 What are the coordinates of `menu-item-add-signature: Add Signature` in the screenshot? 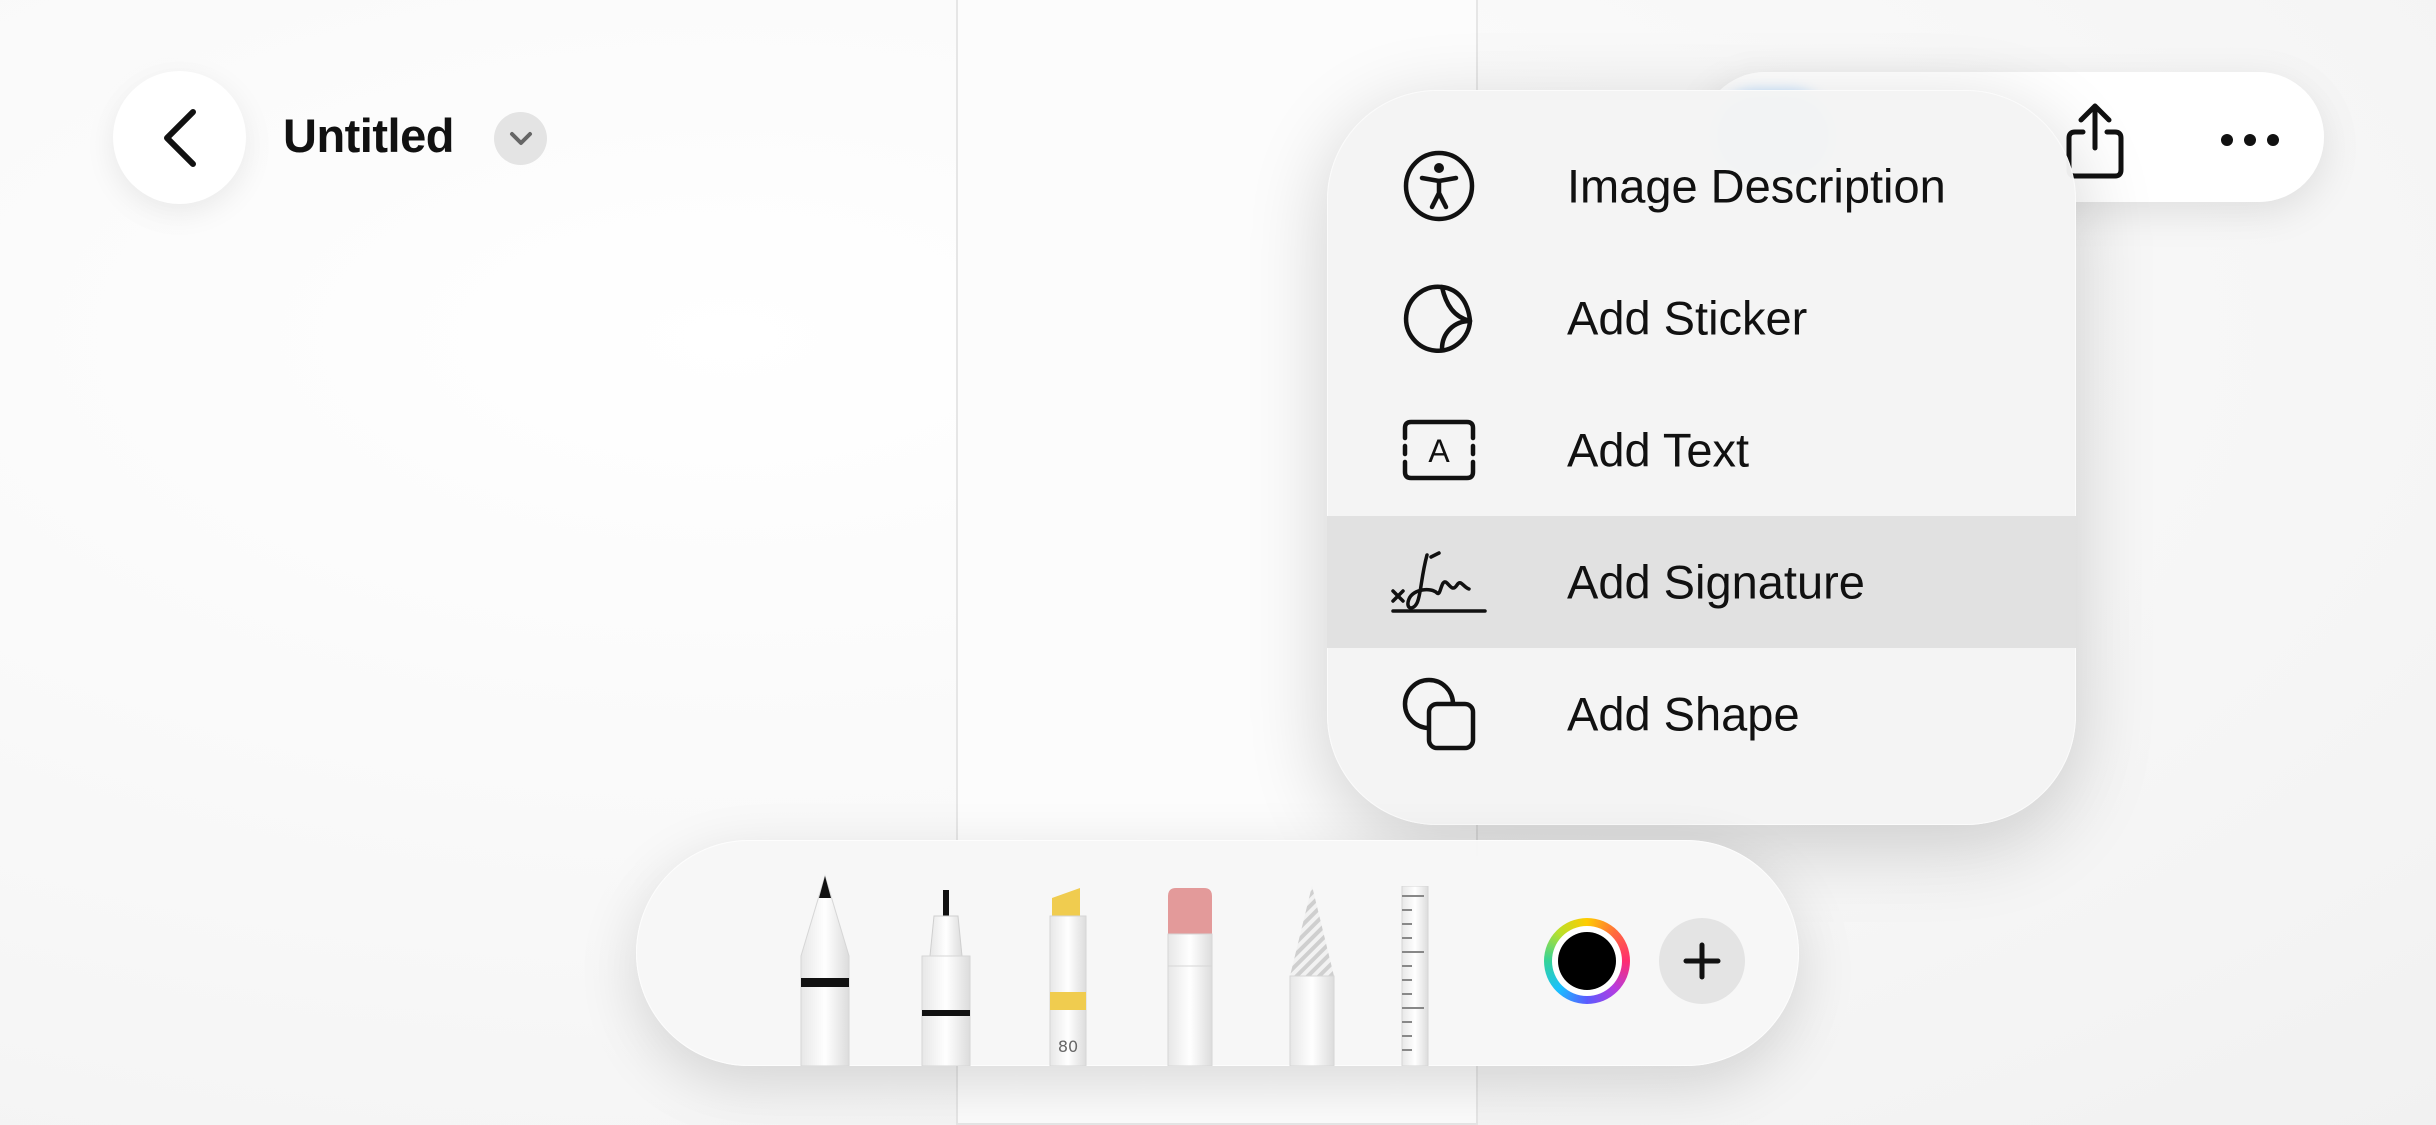 It's located at (1701, 582).